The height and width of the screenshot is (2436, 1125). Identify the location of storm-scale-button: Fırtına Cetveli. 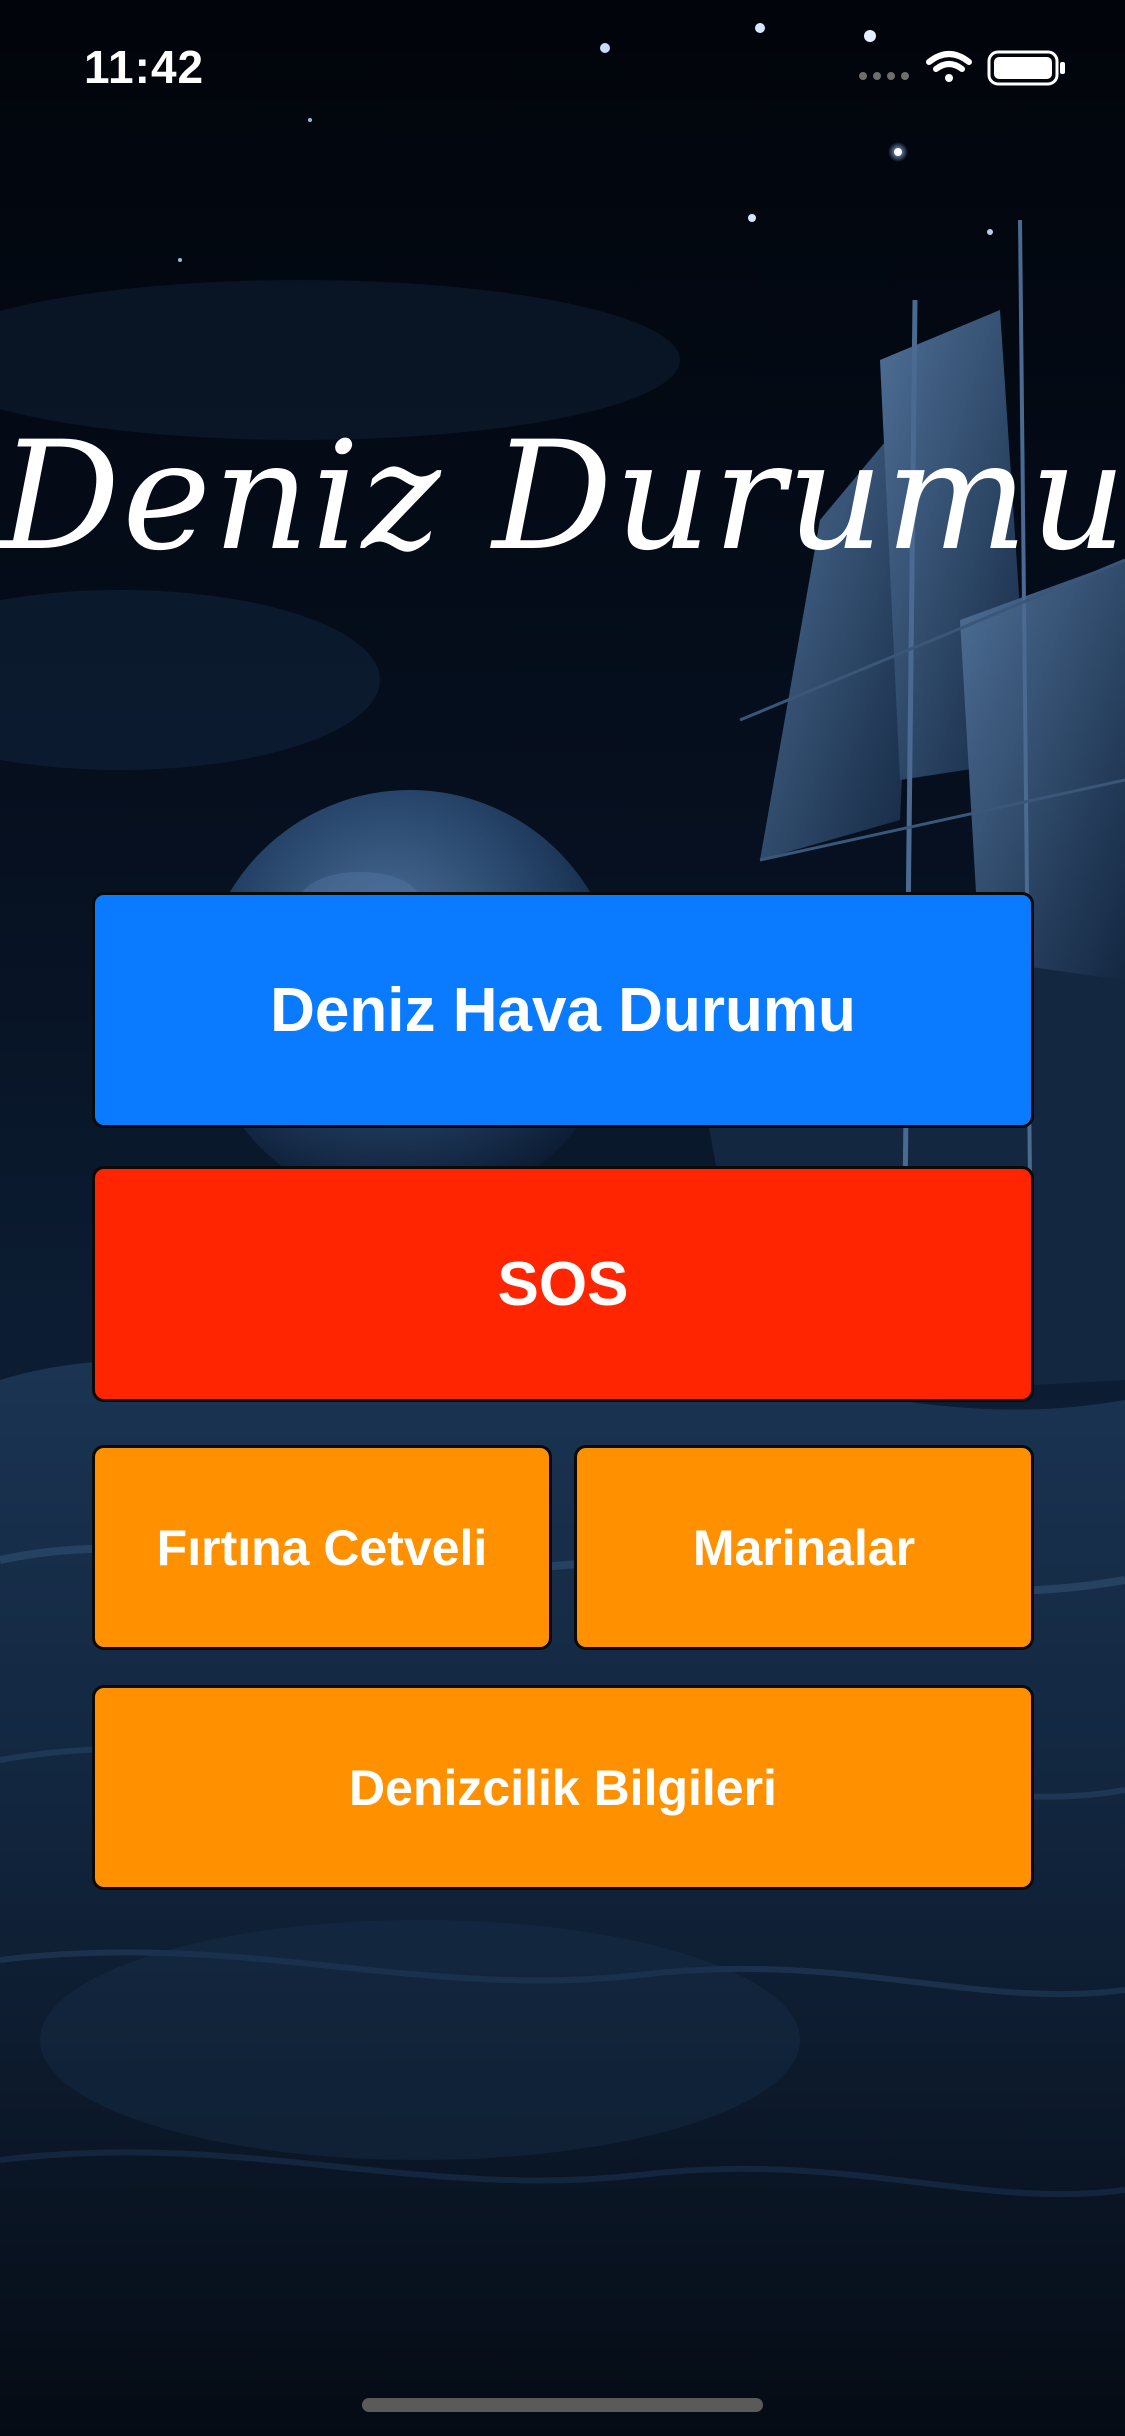
(322, 1547).